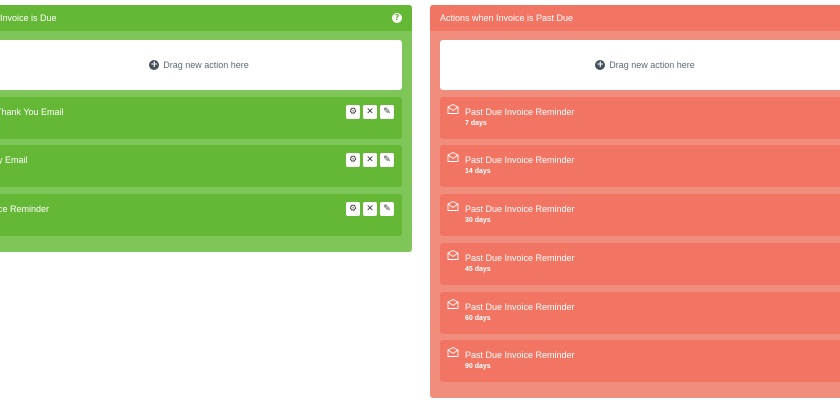 The image size is (840, 407). I want to click on action-days: 60 days, so click(478, 318).